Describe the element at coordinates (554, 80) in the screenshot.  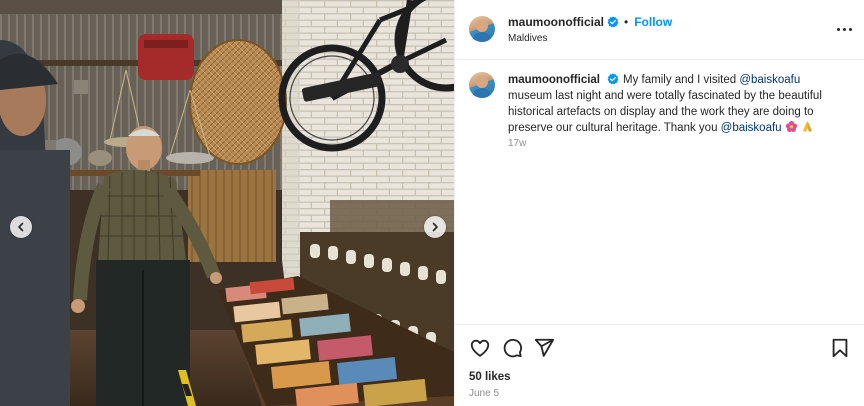
I see `caption-username: maumoonofficial` at that location.